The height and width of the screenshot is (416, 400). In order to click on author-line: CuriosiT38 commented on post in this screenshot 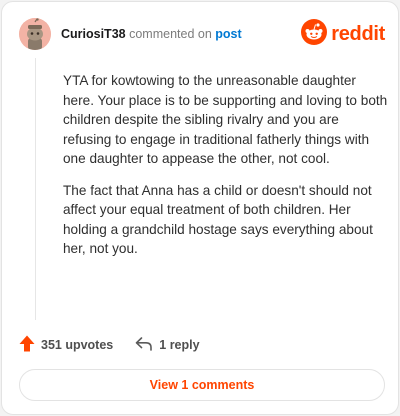, I will do `click(151, 34)`.